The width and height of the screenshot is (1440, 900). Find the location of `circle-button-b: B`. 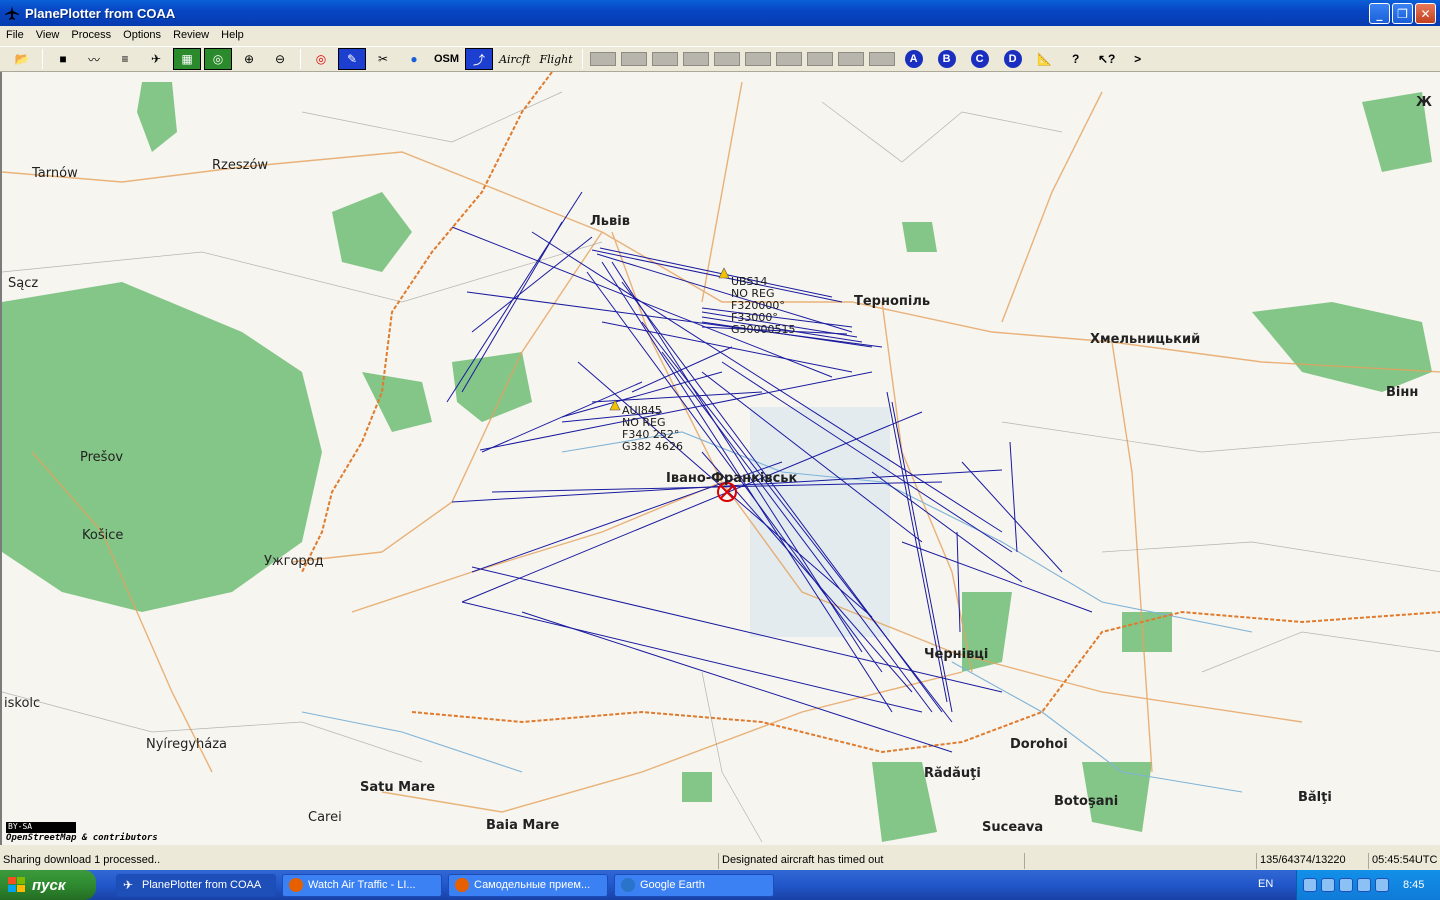

circle-button-b: B is located at coordinates (946, 59).